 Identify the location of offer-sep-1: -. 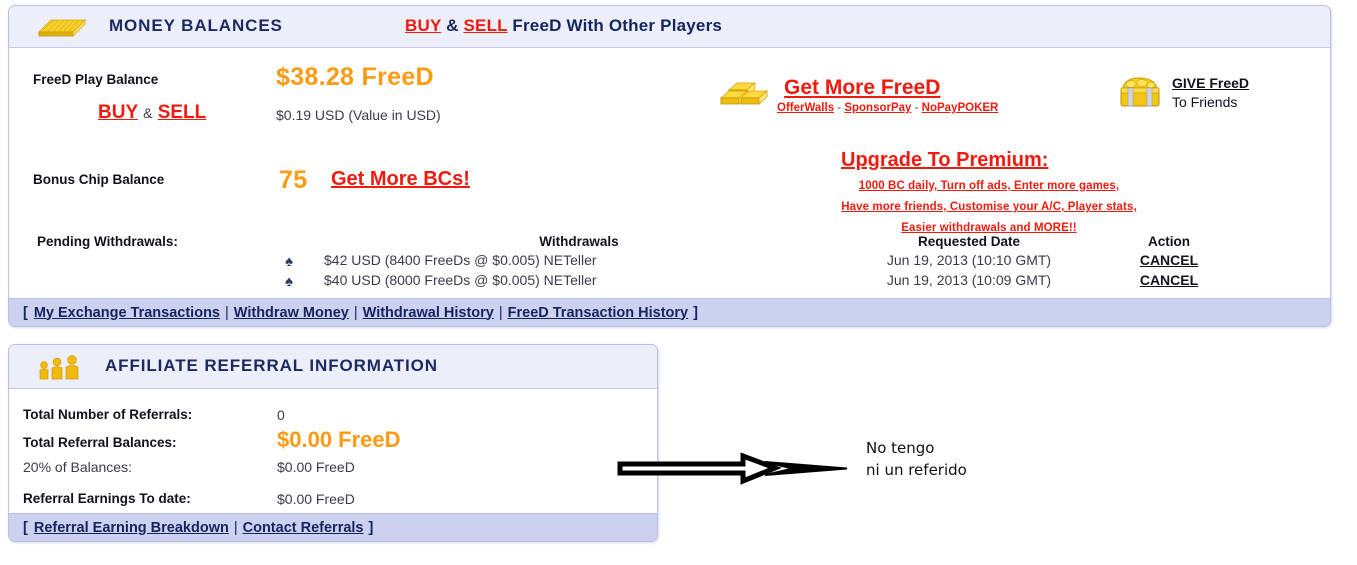
(839, 108).